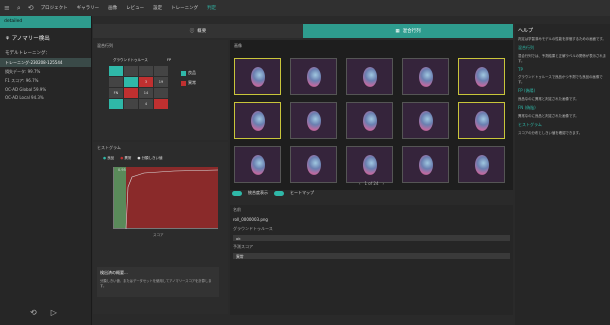  Describe the element at coordinates (302, 192) in the screenshot. I see `toggle-label: ヒートマップ` at that location.